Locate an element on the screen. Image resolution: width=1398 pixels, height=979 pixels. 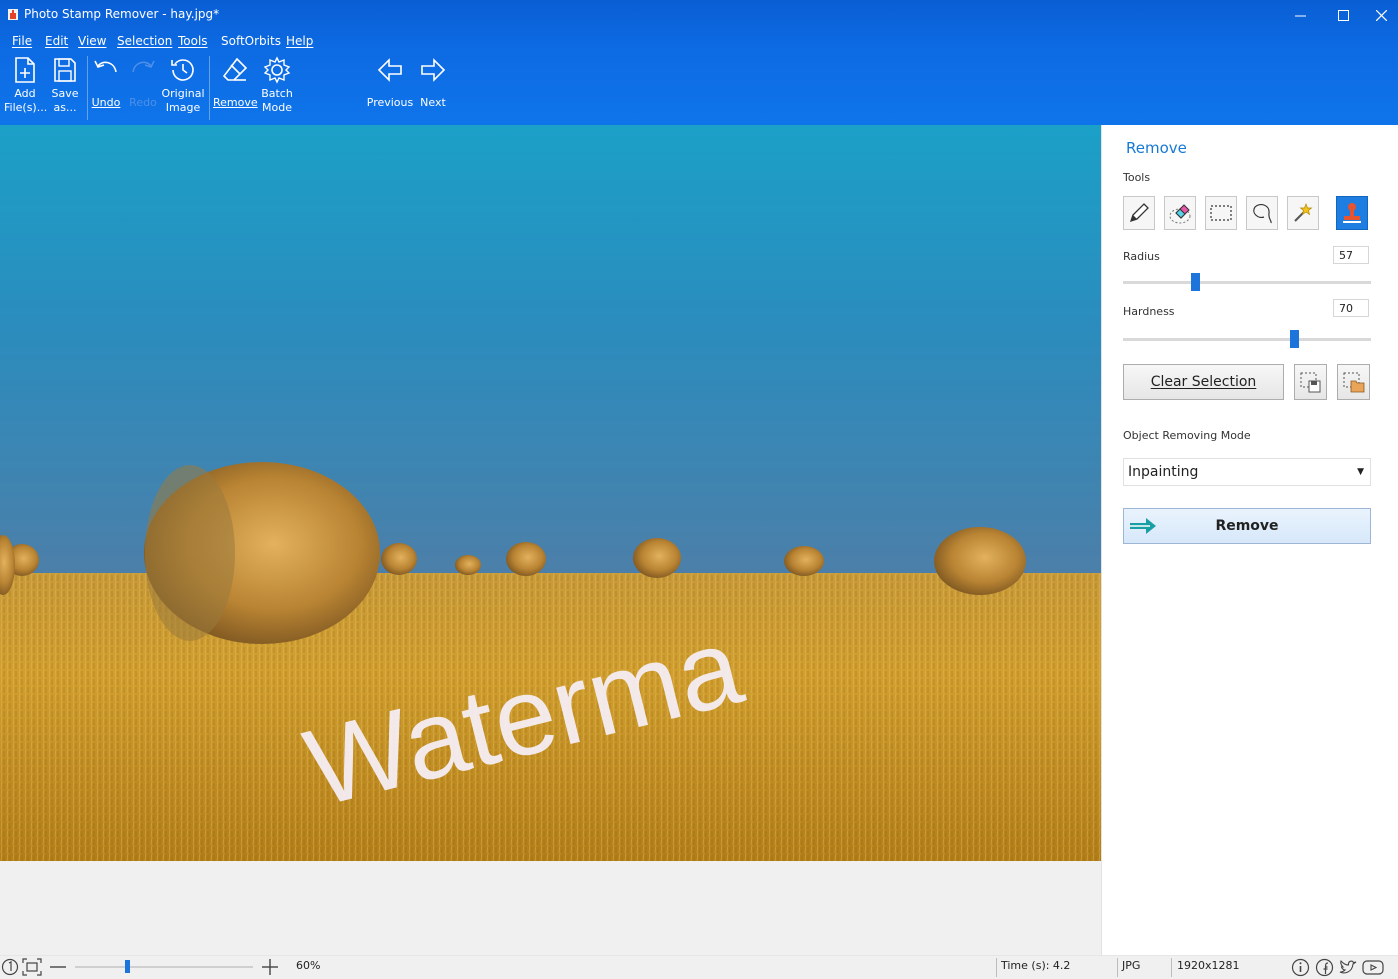
next-button: Next is located at coordinates (433, 83).